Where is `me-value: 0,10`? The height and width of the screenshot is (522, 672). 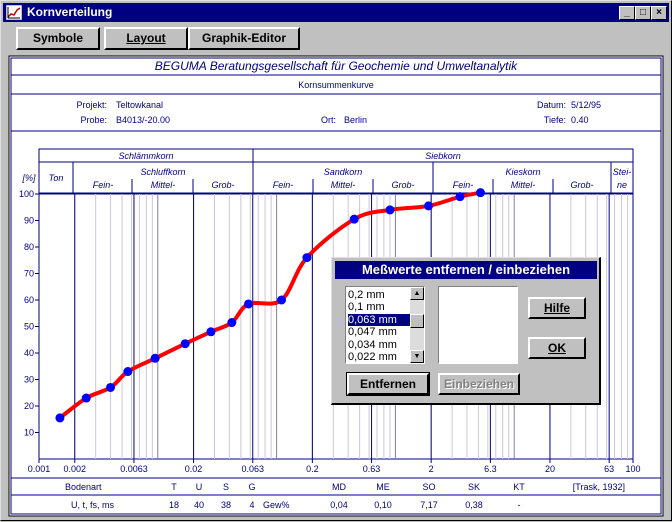
me-value: 0,10 is located at coordinates (383, 505).